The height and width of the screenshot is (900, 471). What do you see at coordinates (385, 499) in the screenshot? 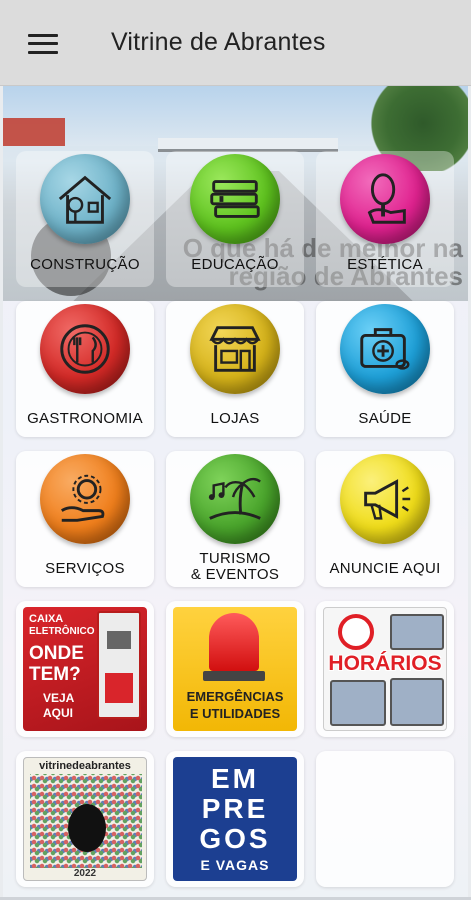
I see `megaphone-icon` at bounding box center [385, 499].